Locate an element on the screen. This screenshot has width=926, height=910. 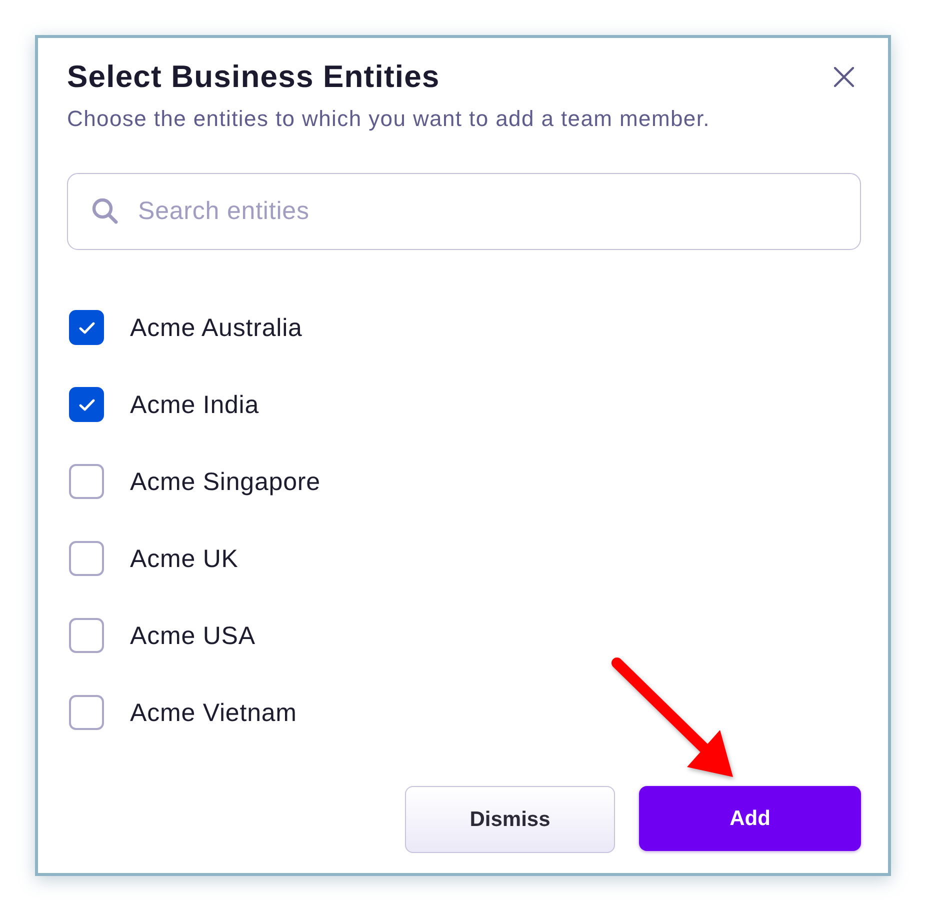
close-icon is located at coordinates (844, 77).